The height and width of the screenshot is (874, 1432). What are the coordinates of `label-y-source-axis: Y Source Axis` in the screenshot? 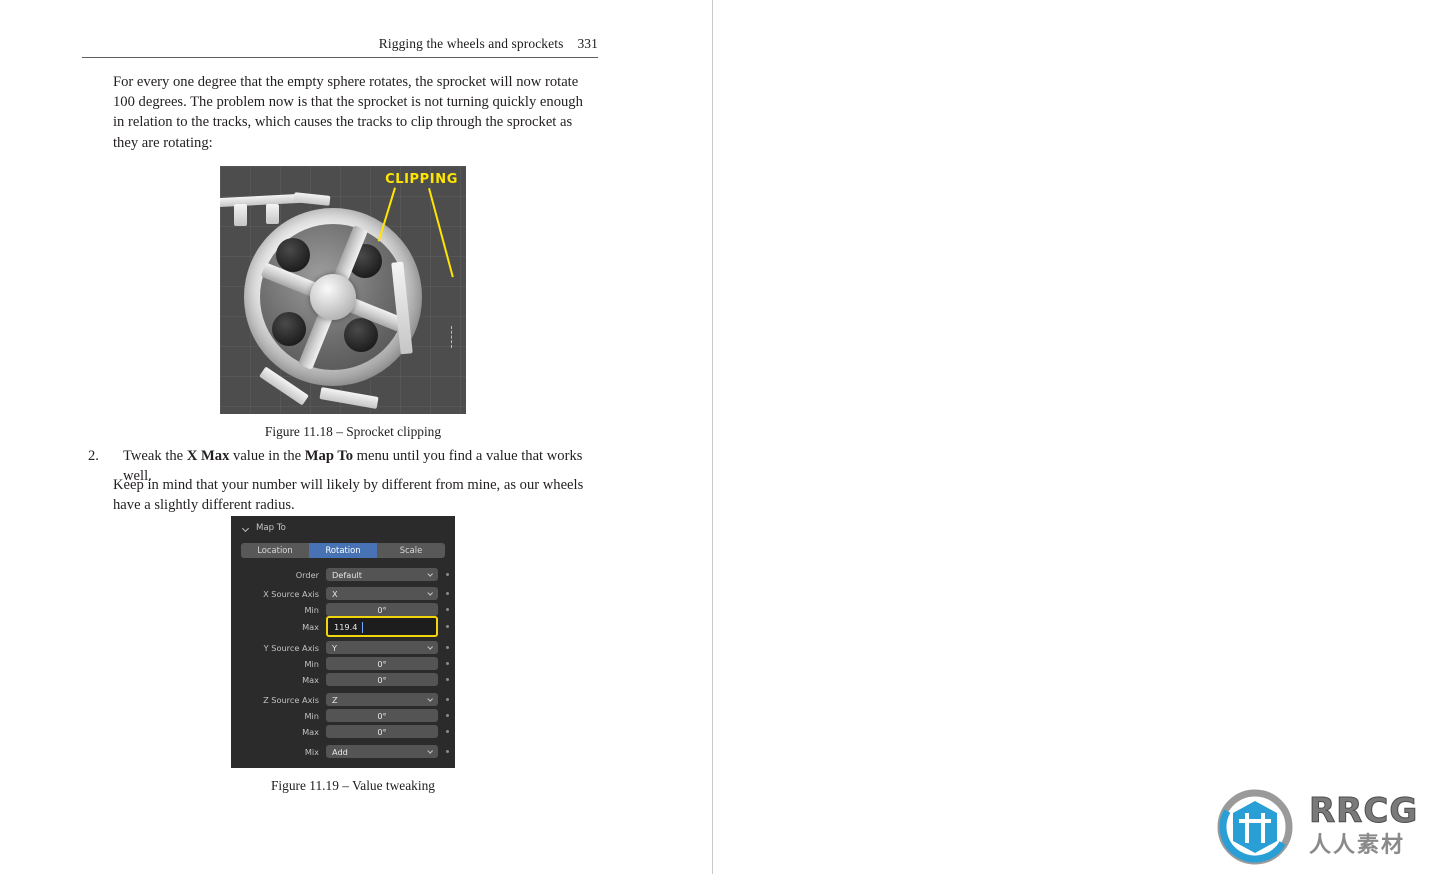 It's located at (291, 647).